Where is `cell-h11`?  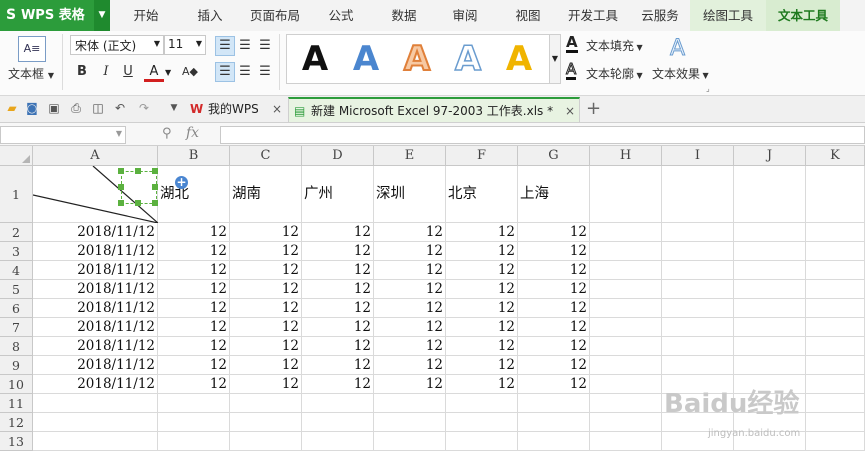 cell-h11 is located at coordinates (626, 403).